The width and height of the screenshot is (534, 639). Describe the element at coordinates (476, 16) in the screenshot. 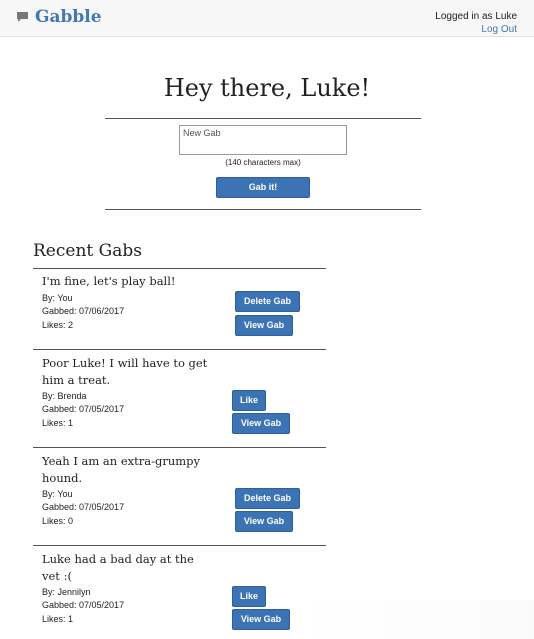

I see `login-status: Logged in as Luke` at that location.